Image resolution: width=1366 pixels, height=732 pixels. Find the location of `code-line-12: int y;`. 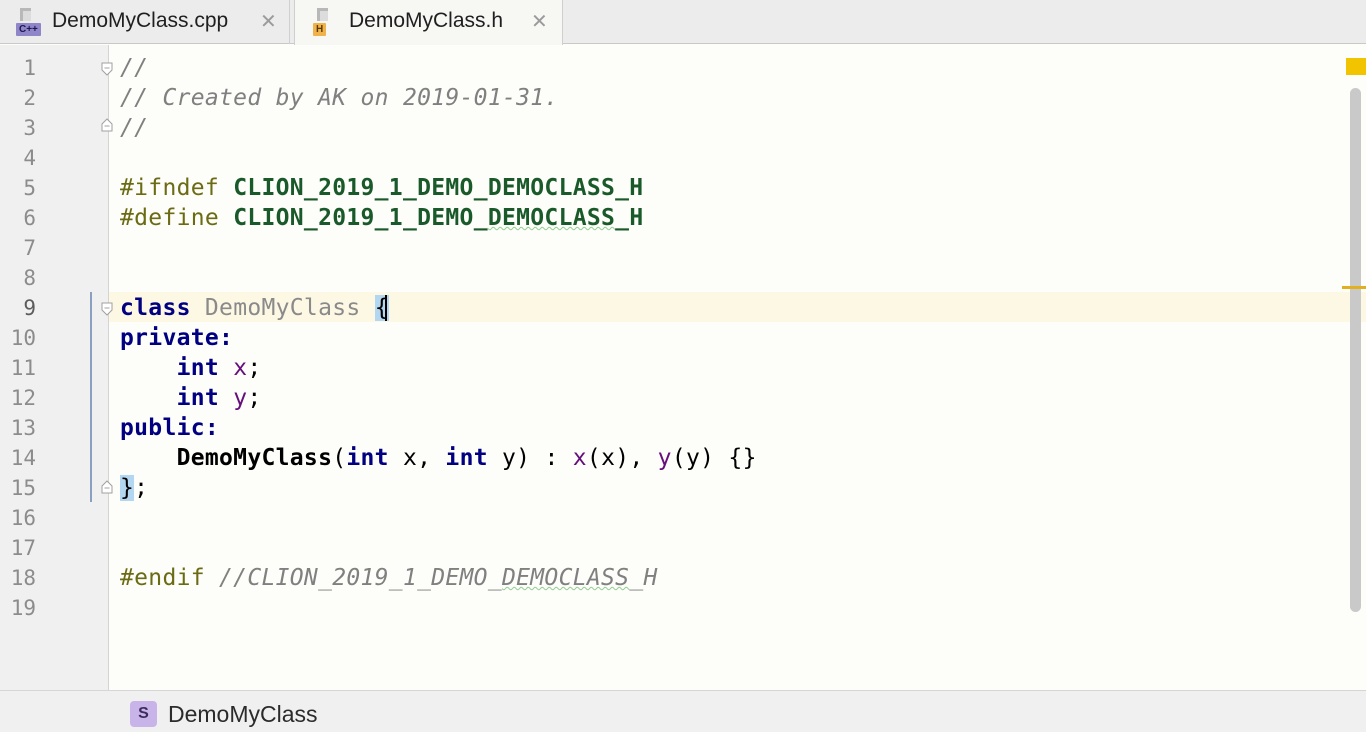

code-line-12: int y; is located at coordinates (219, 398).